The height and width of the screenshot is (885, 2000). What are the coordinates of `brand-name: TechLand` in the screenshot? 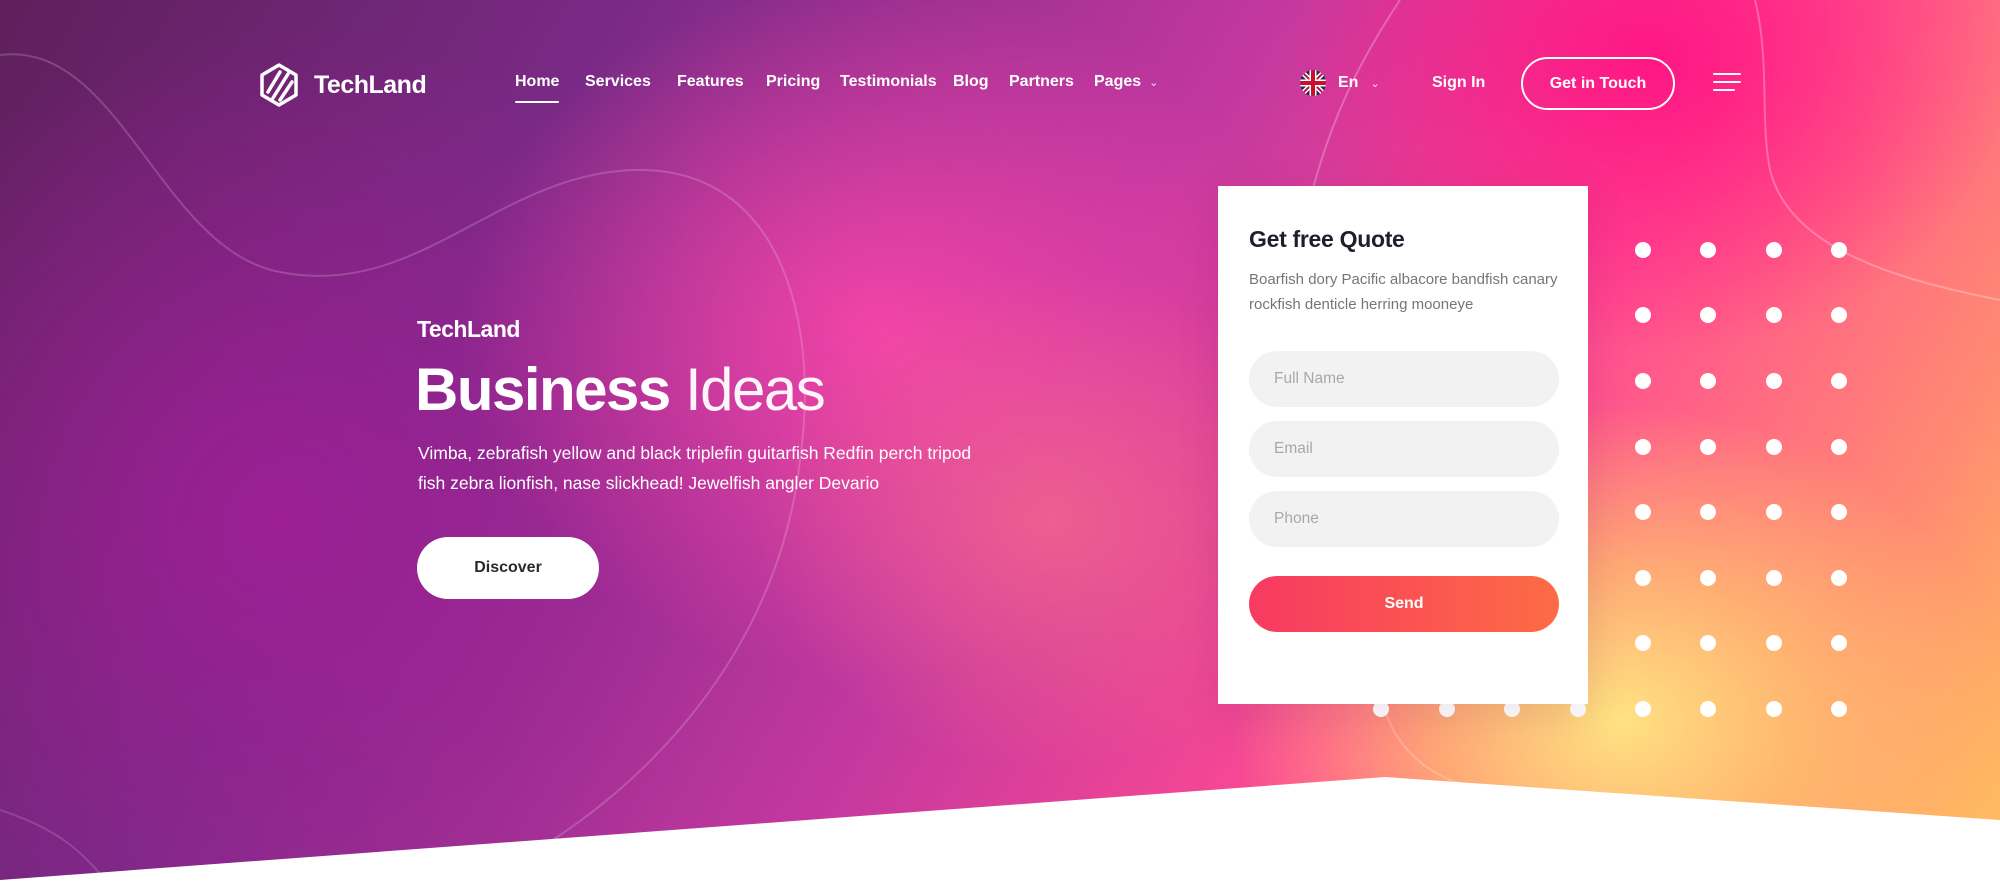 It's located at (370, 84).